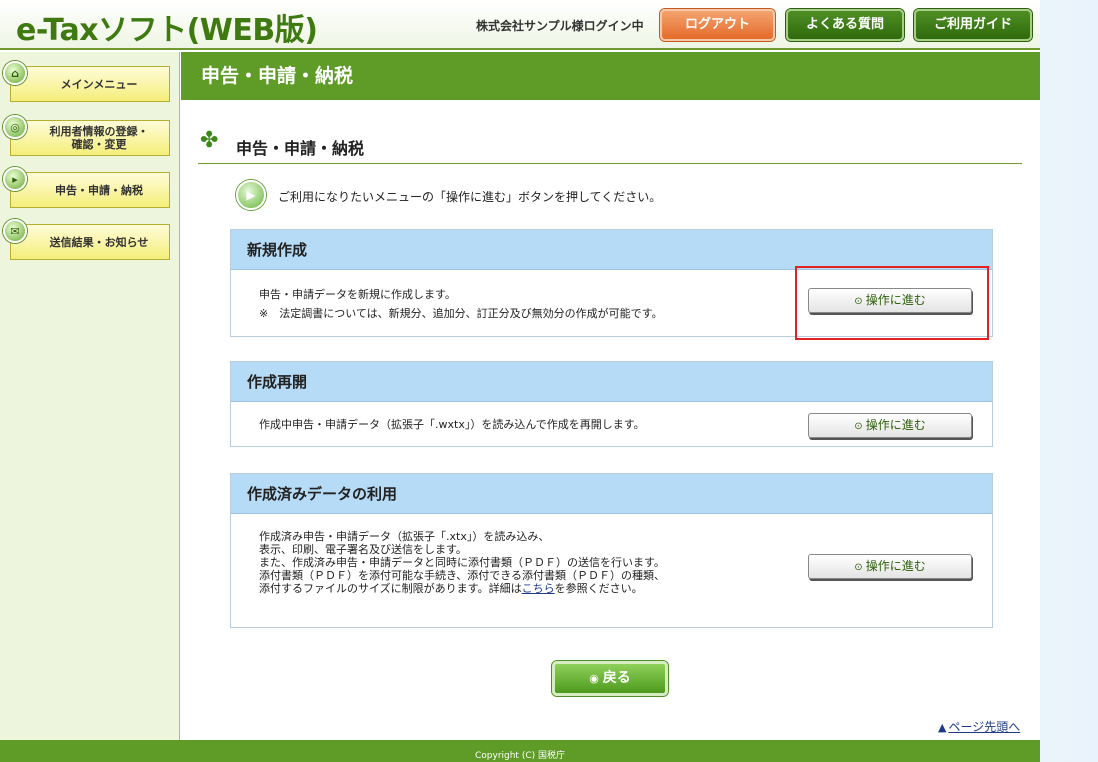  I want to click on sidebar-item-label: メインメニュー, so click(99, 84).